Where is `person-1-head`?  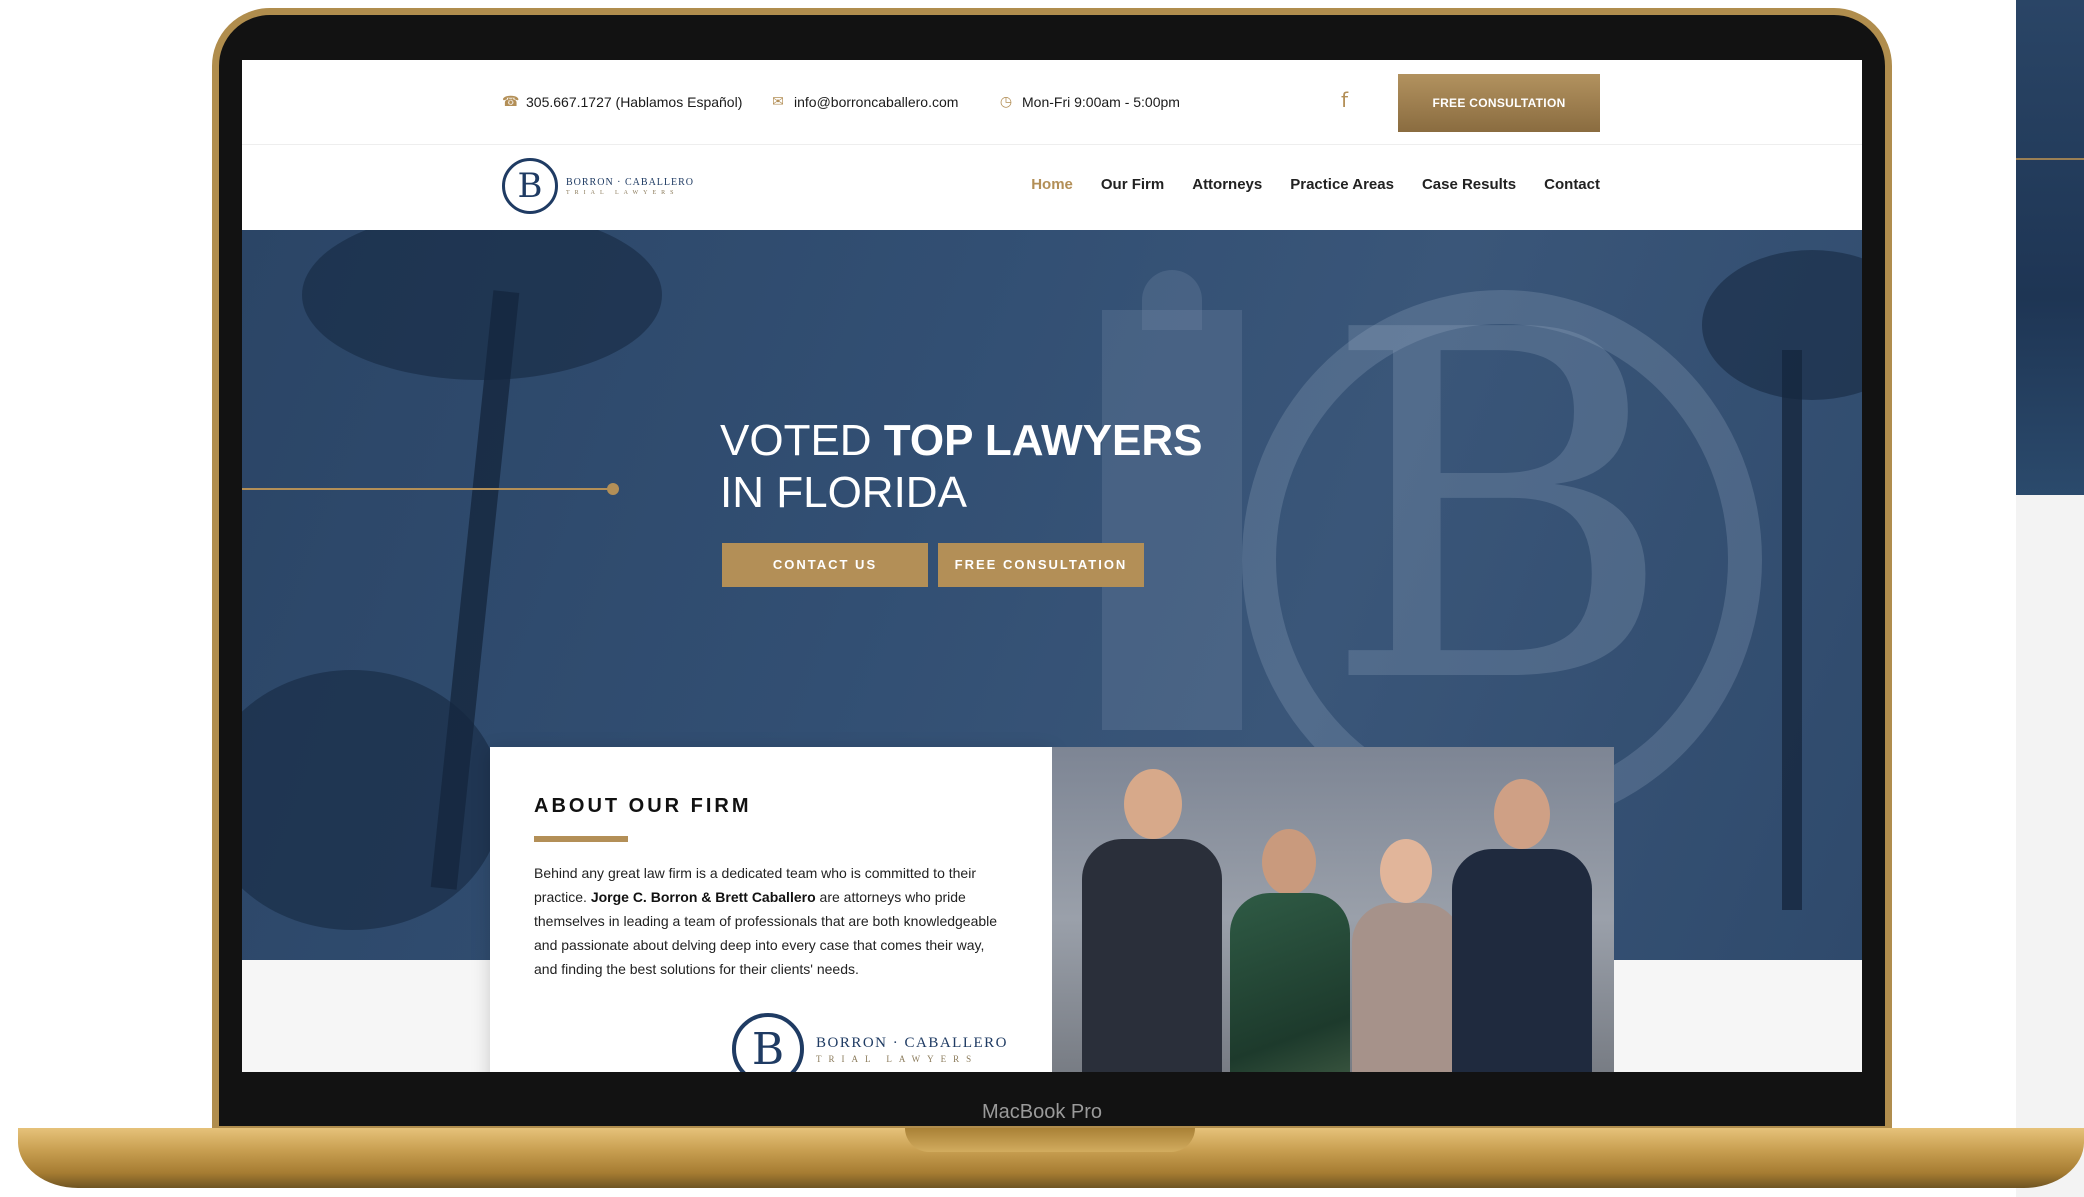
person-1-head is located at coordinates (1153, 804).